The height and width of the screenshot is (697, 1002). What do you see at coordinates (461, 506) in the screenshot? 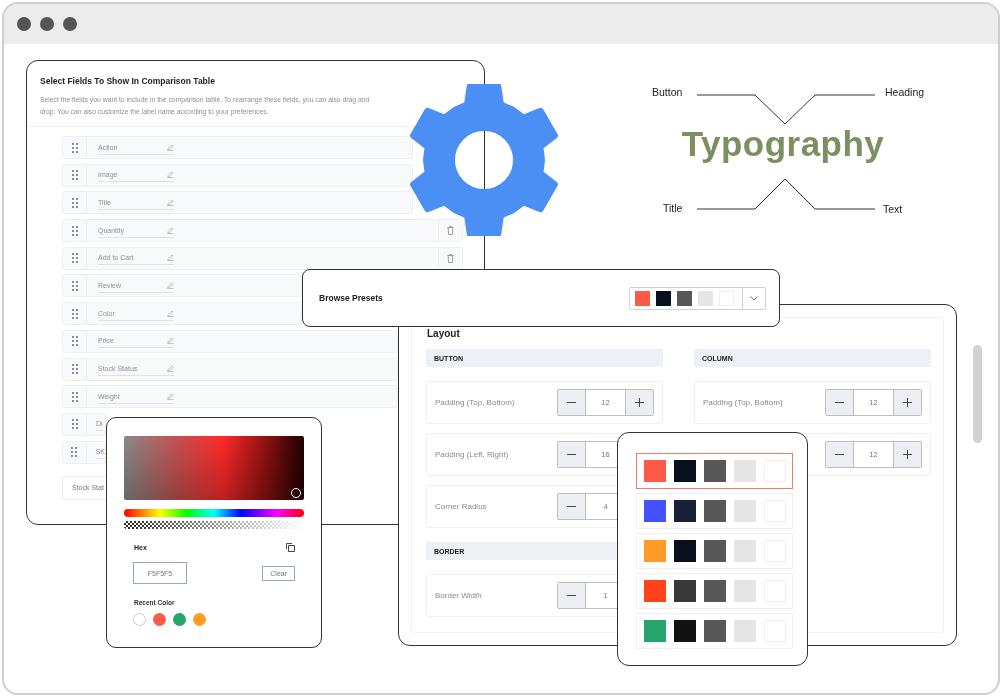
I see `setting-label: Corner Radius` at bounding box center [461, 506].